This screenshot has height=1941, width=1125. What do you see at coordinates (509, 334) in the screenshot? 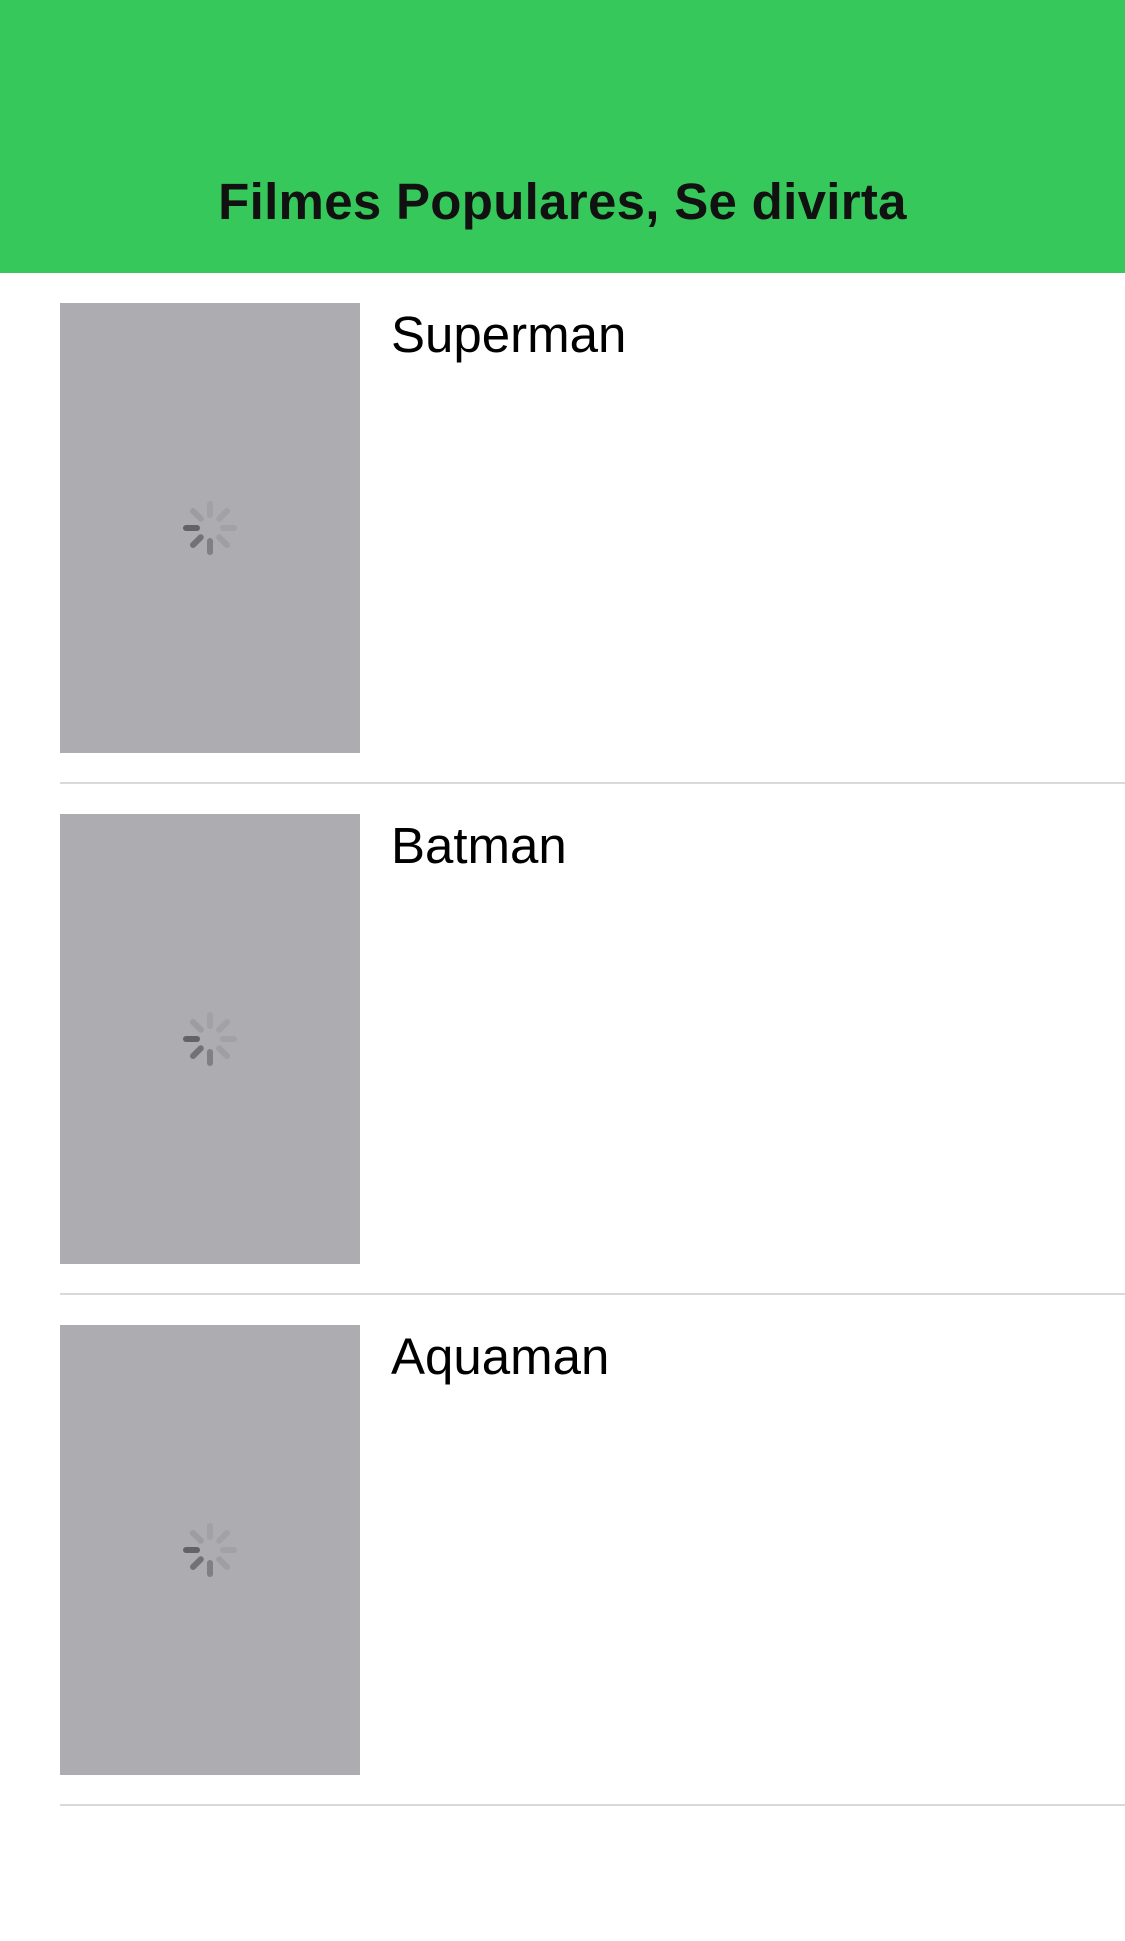
I see `movie-title: Superman` at bounding box center [509, 334].